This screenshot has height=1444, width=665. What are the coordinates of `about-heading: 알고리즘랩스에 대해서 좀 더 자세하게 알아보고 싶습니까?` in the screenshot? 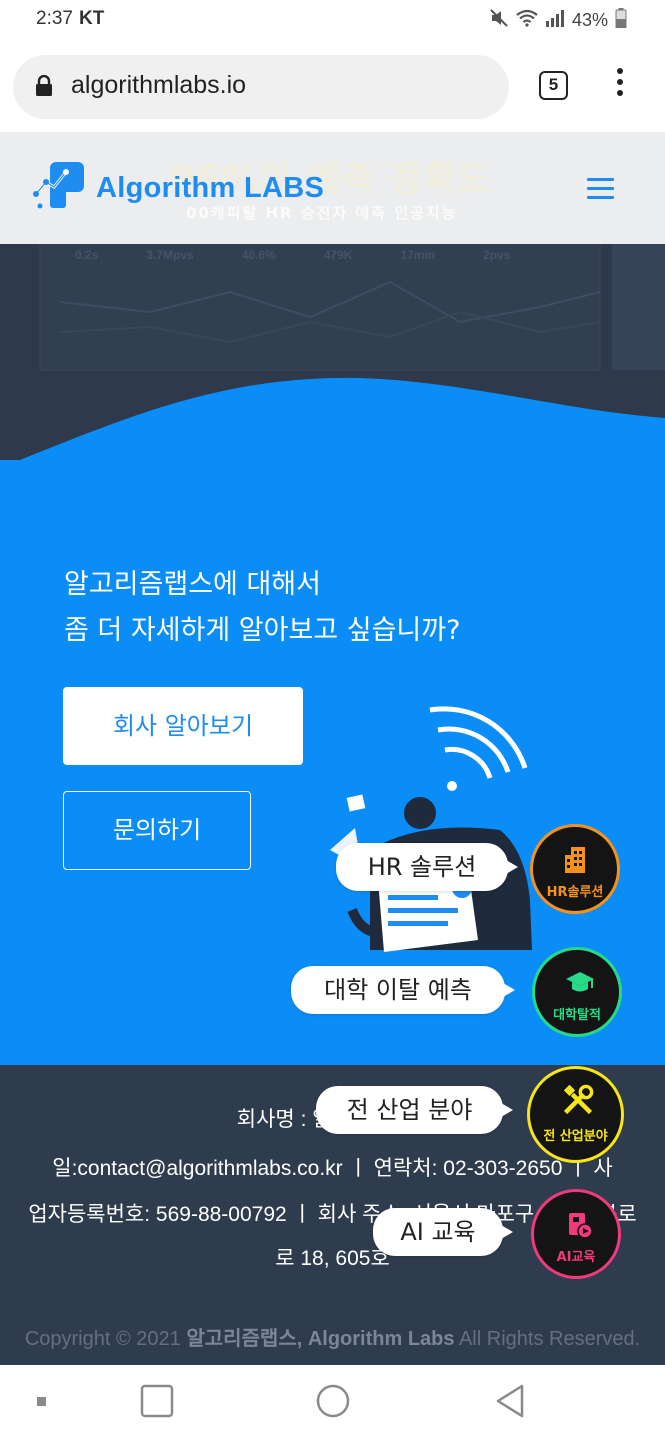 It's located at (262, 608).